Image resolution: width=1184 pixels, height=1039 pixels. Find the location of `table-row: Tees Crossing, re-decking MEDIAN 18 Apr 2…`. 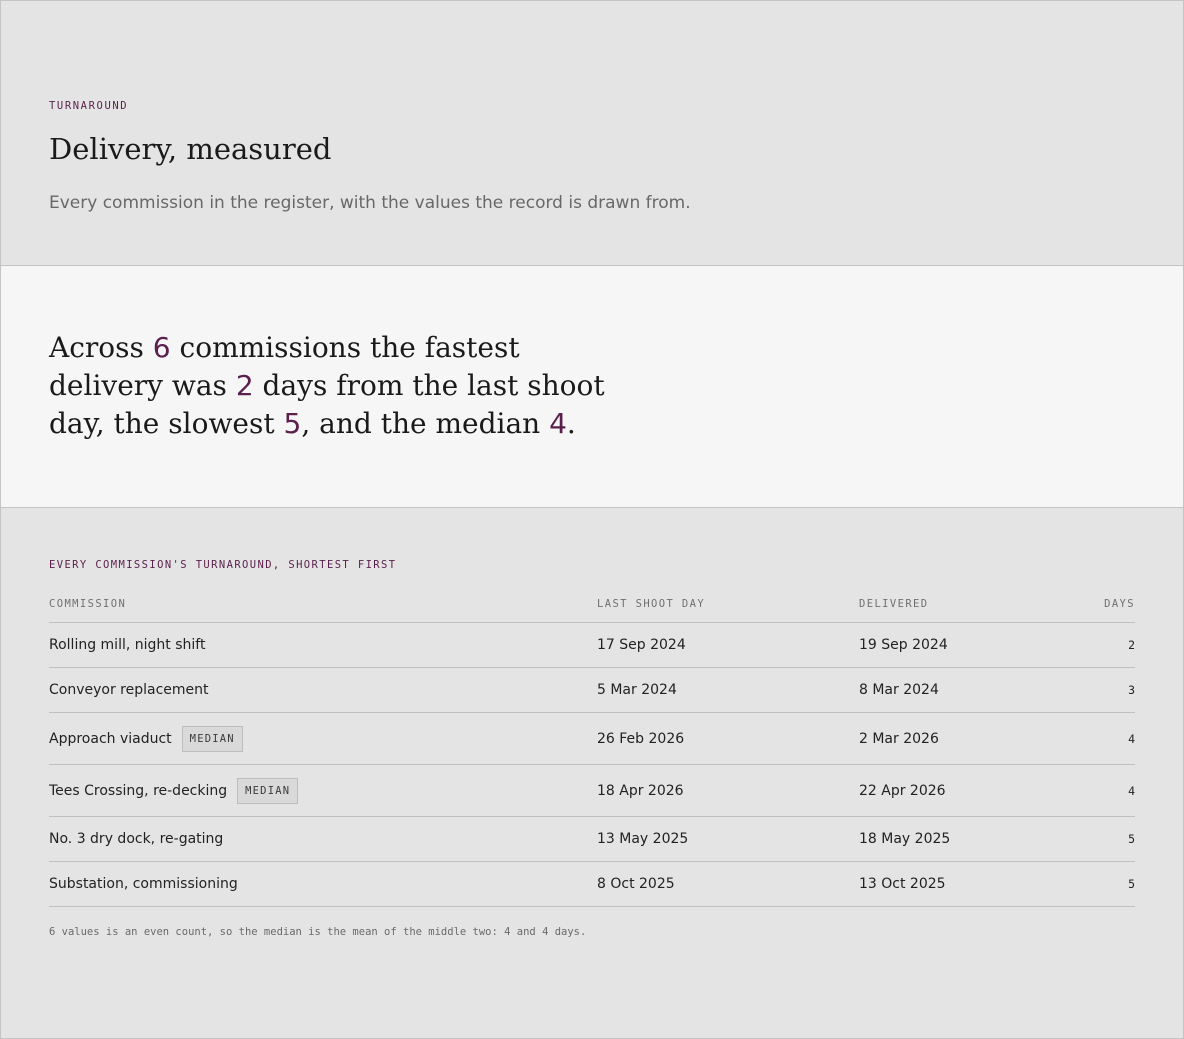

table-row: Tees Crossing, re-decking MEDIAN 18 Apr 2… is located at coordinates (592, 790).